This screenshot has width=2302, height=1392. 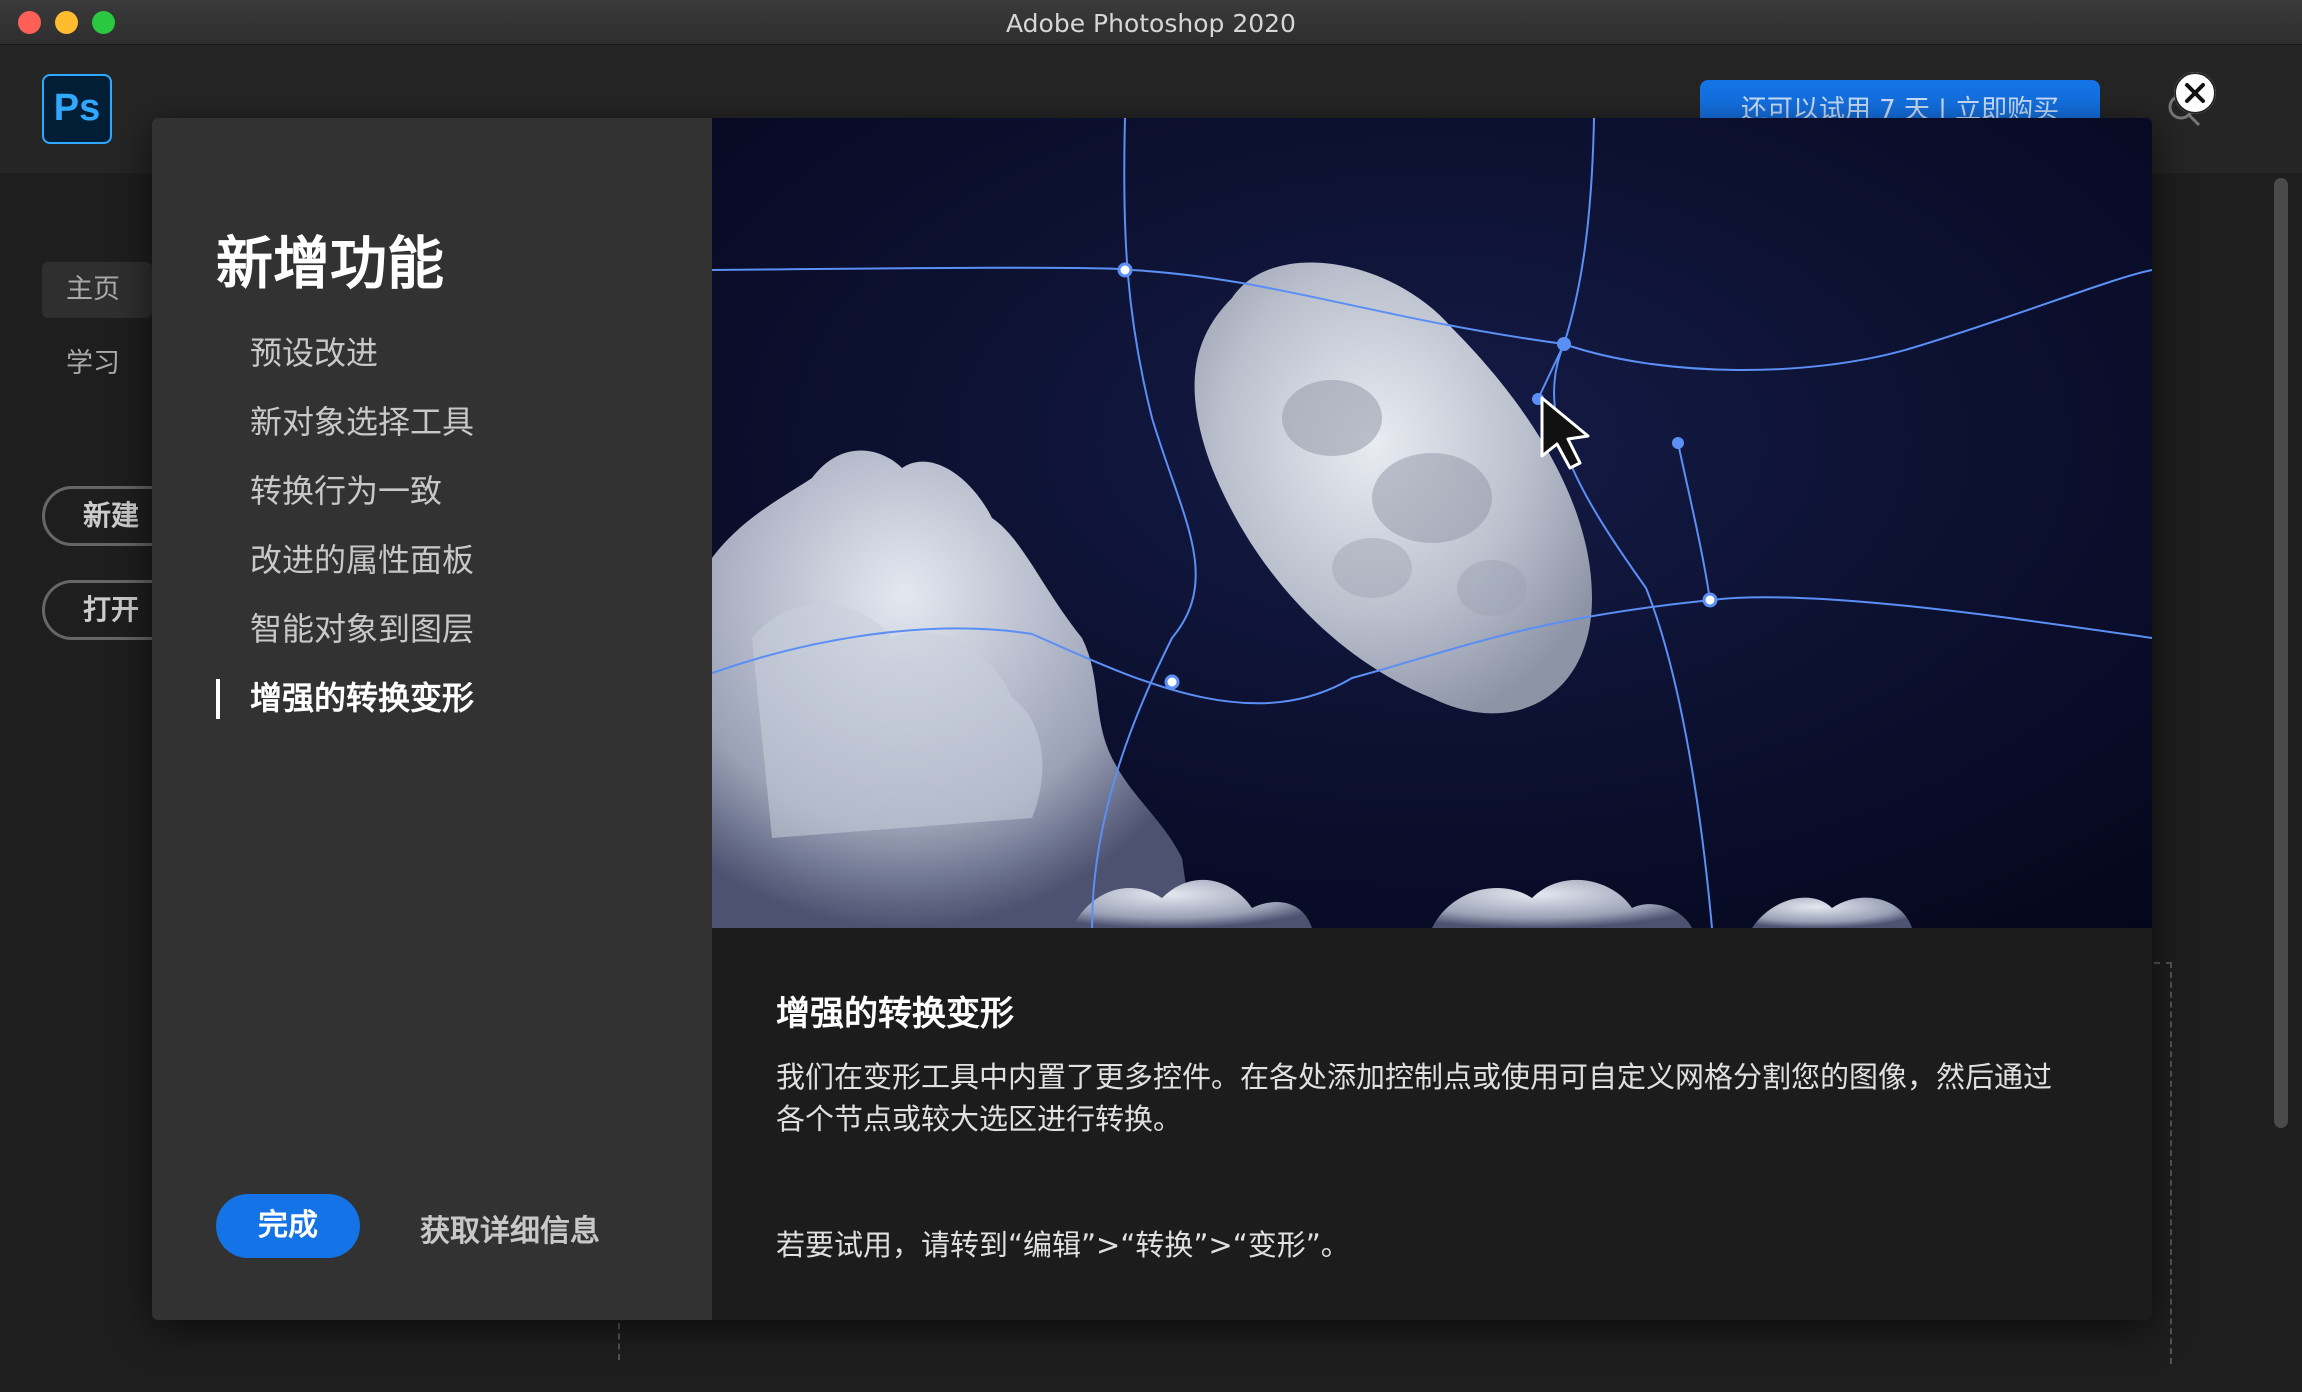 What do you see at coordinates (895, 1014) in the screenshot?
I see `detail-title: 增强的转换变形` at bounding box center [895, 1014].